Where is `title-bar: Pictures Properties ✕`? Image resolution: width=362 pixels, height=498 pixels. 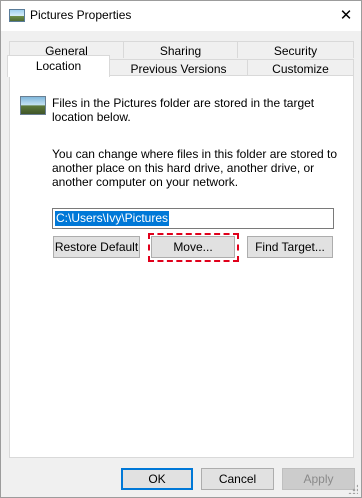
title-bar: Pictures Properties ✕ is located at coordinates (181, 16).